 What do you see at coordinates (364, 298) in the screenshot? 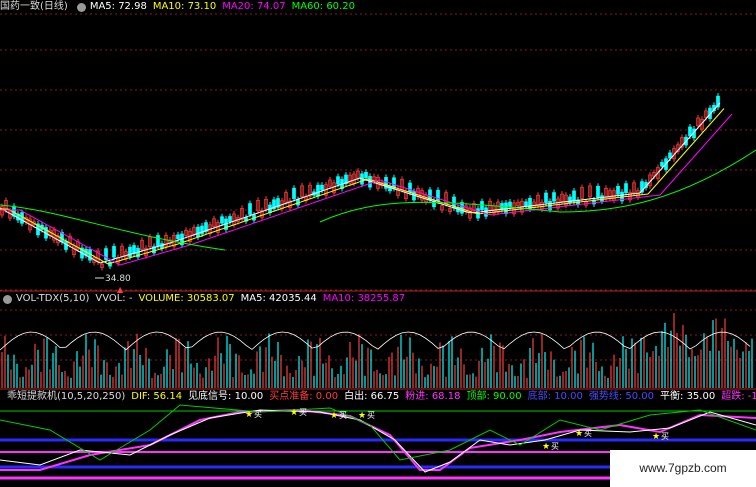
I see `volume-ma10: MA10: 38255.87` at bounding box center [364, 298].